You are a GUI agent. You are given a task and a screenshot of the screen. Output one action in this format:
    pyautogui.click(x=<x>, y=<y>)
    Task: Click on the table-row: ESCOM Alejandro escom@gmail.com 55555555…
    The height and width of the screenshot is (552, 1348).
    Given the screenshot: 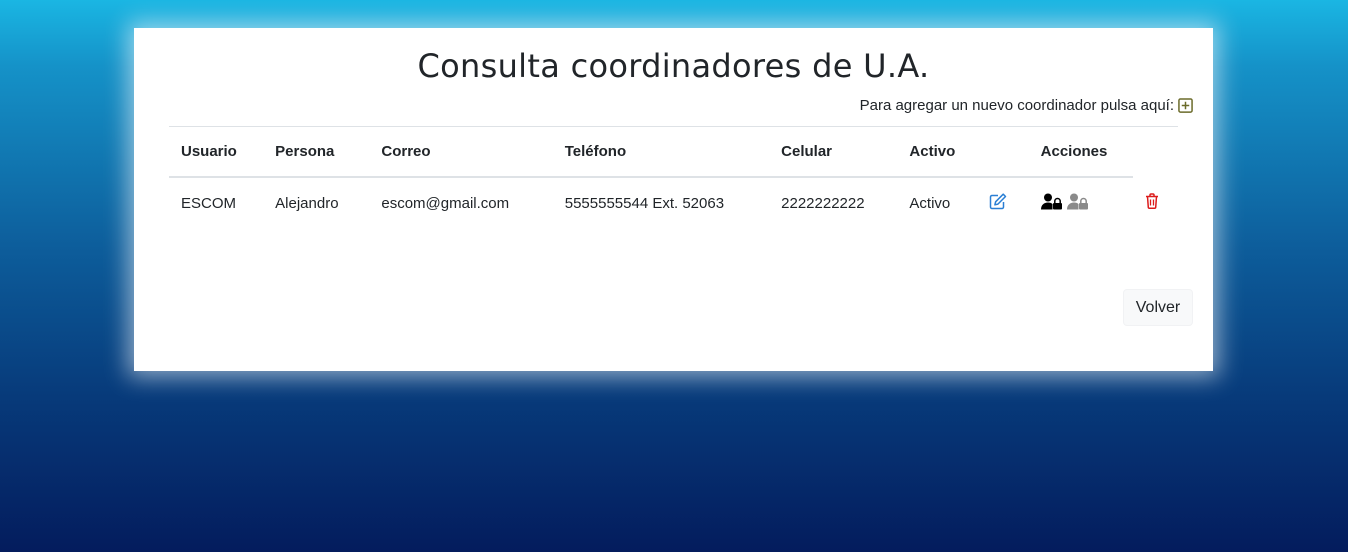 What is the action you would take?
    pyautogui.click(x=673, y=202)
    